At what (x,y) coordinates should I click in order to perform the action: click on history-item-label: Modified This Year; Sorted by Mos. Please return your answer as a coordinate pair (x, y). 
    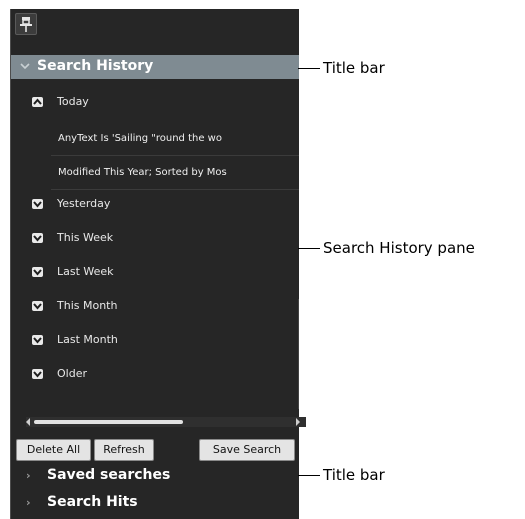
    Looking at the image, I should click on (142, 172).